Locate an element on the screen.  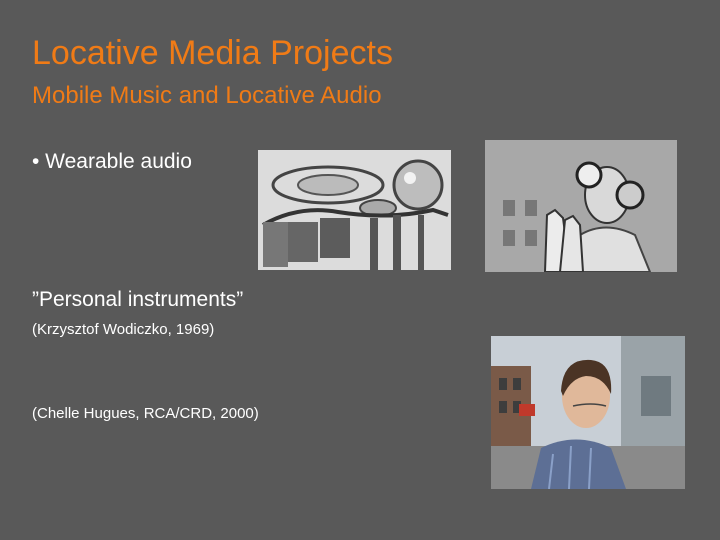
slide-title: Locative Media Projects is located at coordinates (212, 53).